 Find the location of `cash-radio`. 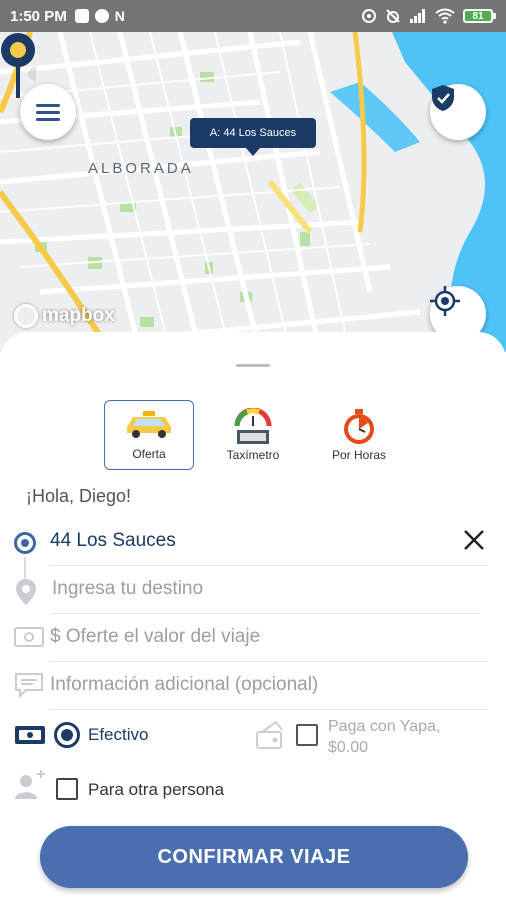

cash-radio is located at coordinates (67, 735).